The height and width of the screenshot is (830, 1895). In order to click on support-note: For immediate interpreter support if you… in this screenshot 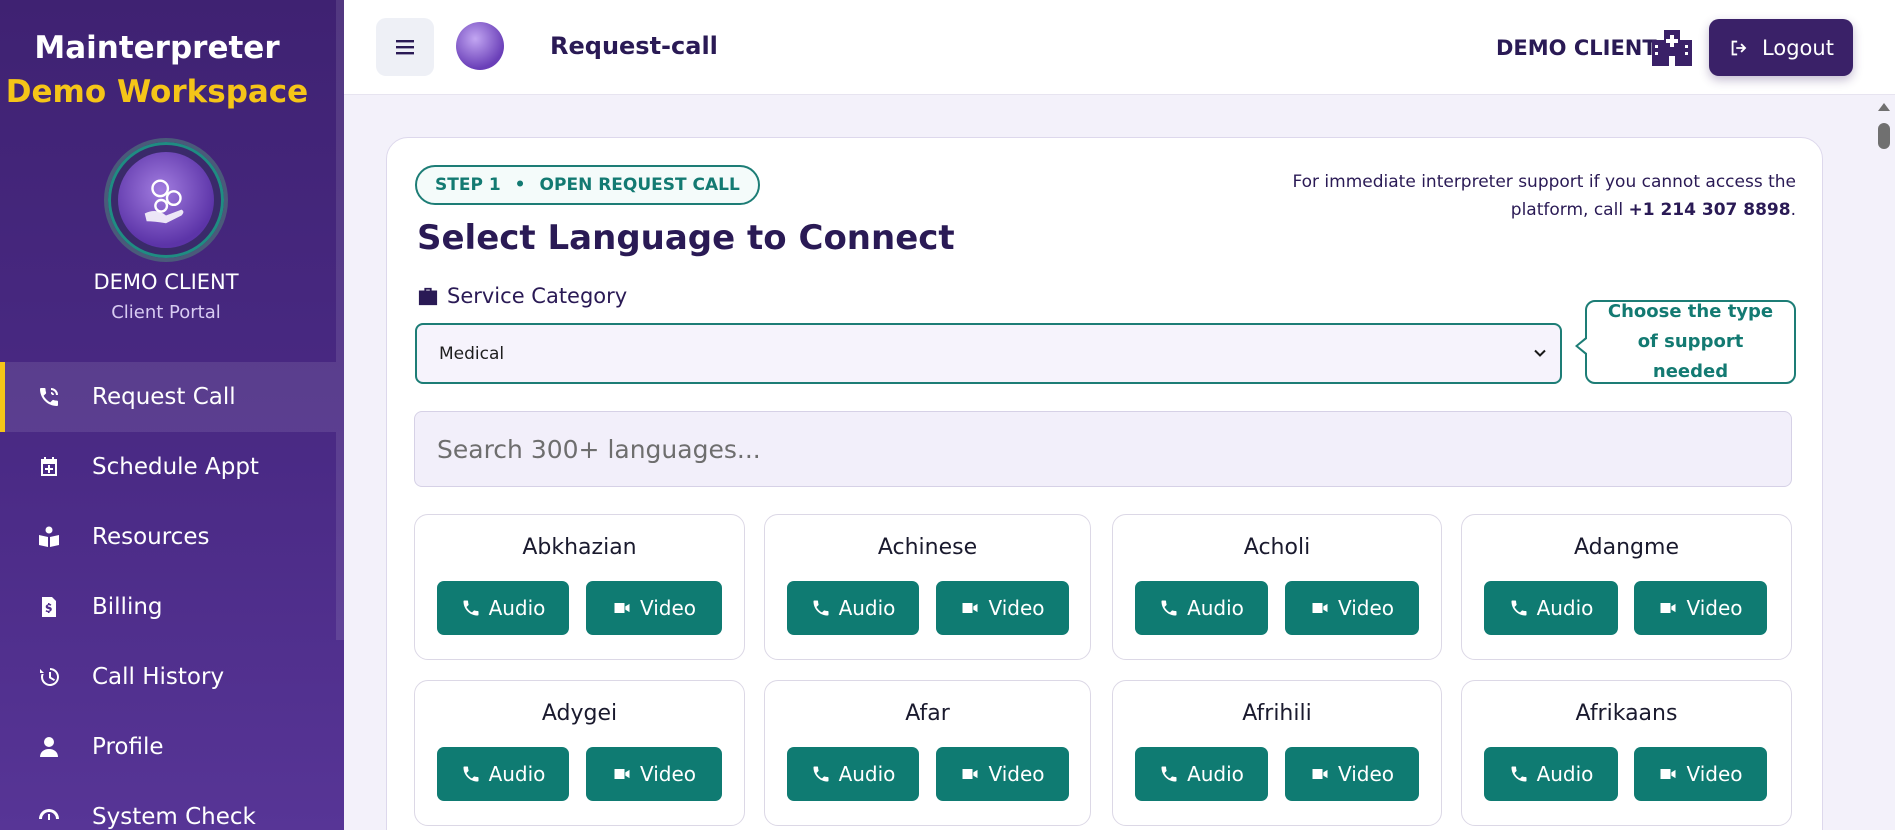, I will do `click(1516, 196)`.